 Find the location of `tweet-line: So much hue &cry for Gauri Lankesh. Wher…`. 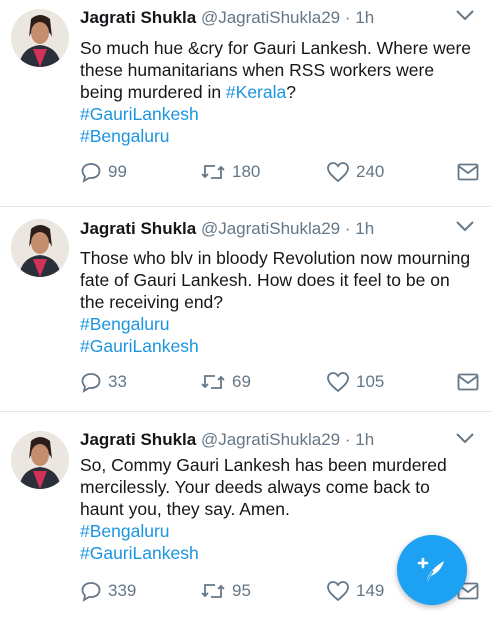

tweet-line: So much hue &cry for Gauri Lankesh. Wher… is located at coordinates (276, 48).